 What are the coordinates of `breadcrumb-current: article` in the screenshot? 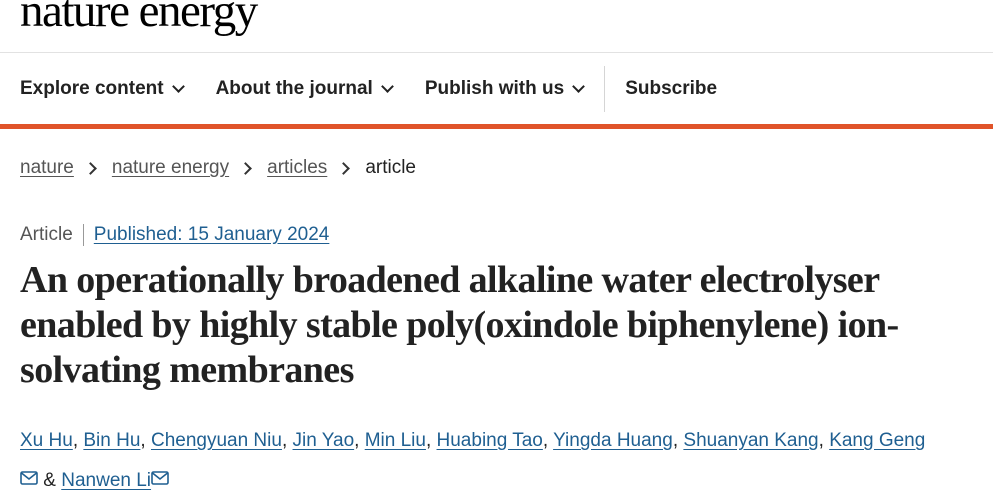 It's located at (390, 167).